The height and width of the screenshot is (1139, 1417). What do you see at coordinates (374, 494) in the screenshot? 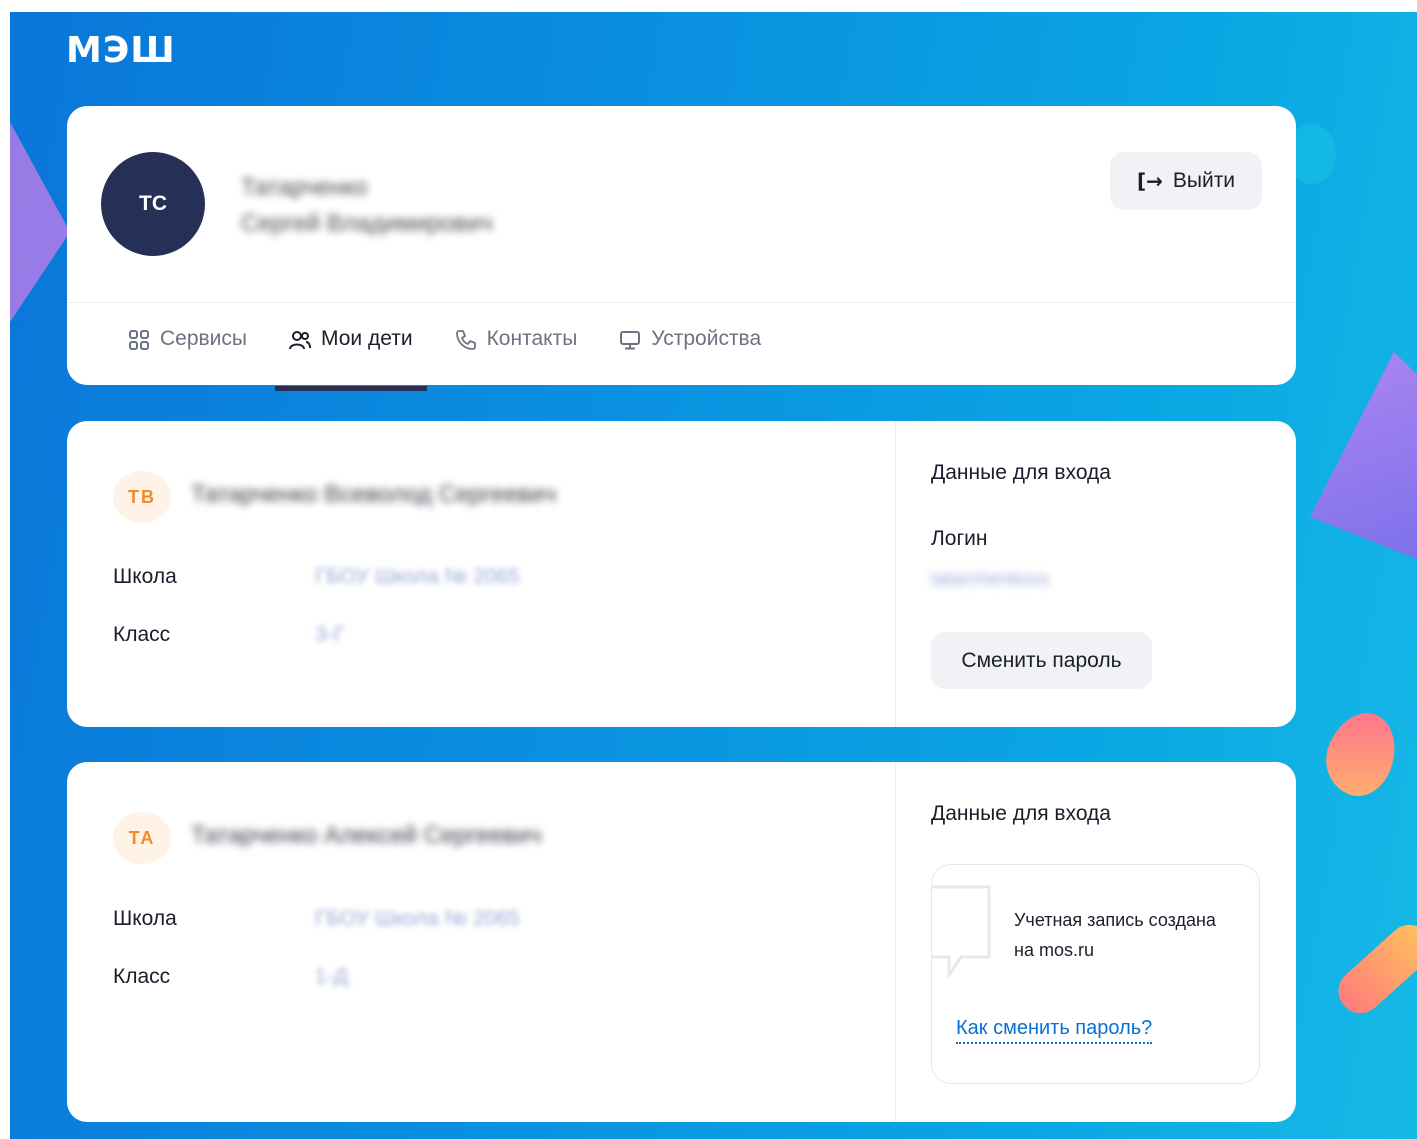
I see `child-name: Татарченко Всеволод Сергеевич` at bounding box center [374, 494].